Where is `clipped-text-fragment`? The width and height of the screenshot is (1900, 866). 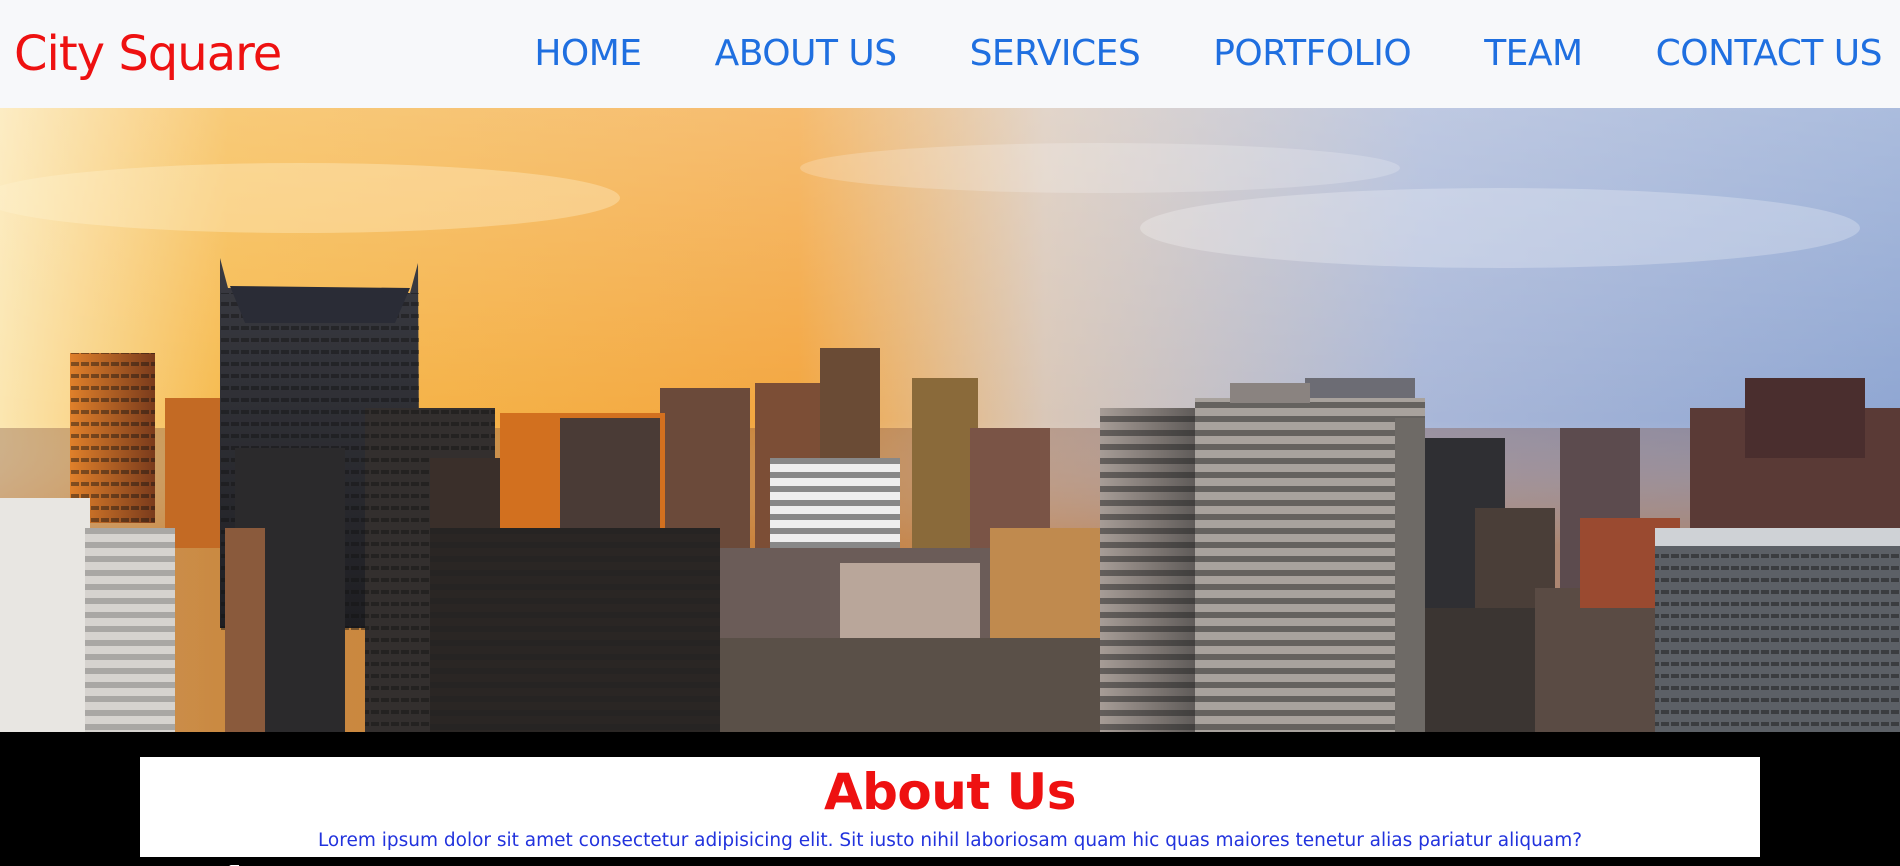 clipped-text-fragment is located at coordinates (198, 862).